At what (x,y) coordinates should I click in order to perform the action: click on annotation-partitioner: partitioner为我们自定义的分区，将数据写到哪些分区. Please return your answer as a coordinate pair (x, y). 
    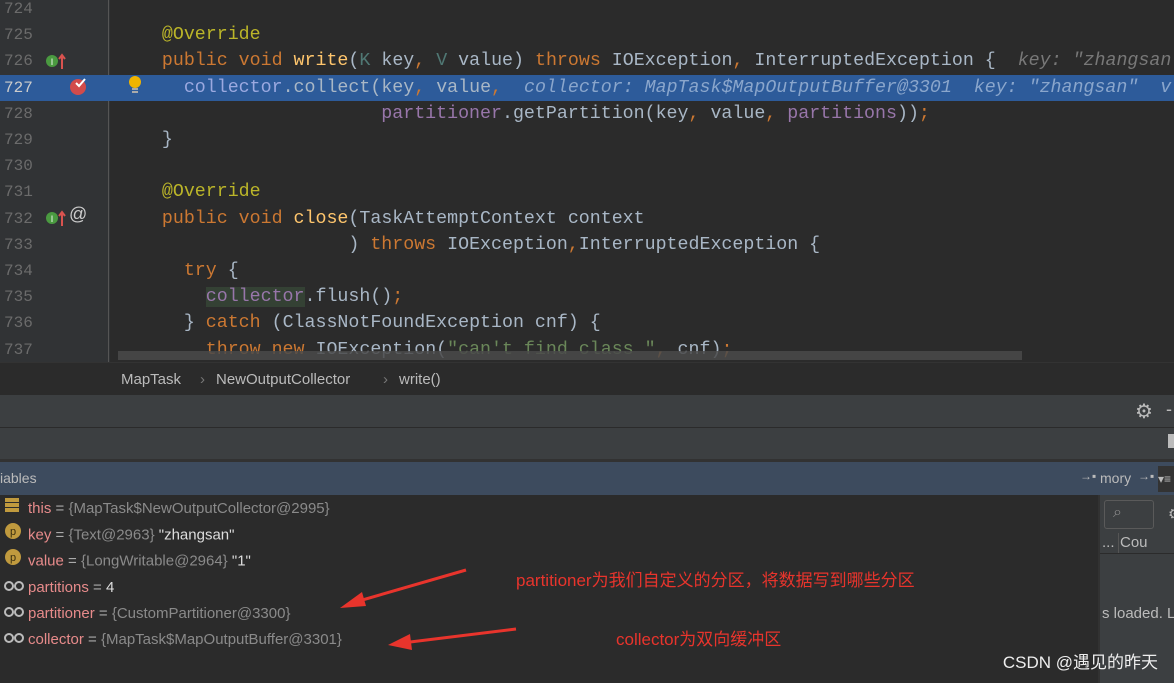
    Looking at the image, I should click on (715, 580).